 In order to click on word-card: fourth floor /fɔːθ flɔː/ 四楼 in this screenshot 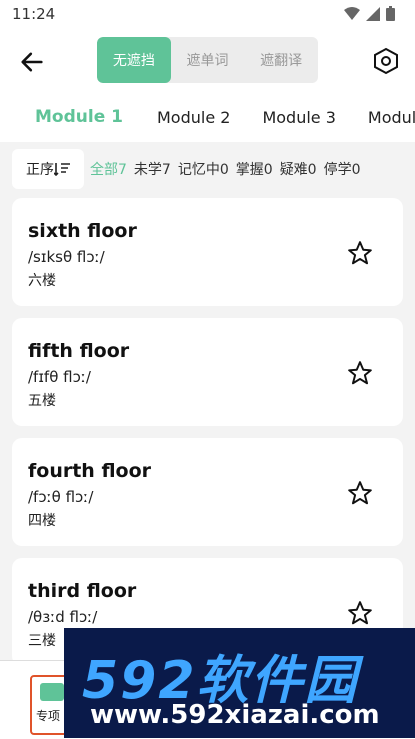, I will do `click(207, 492)`.